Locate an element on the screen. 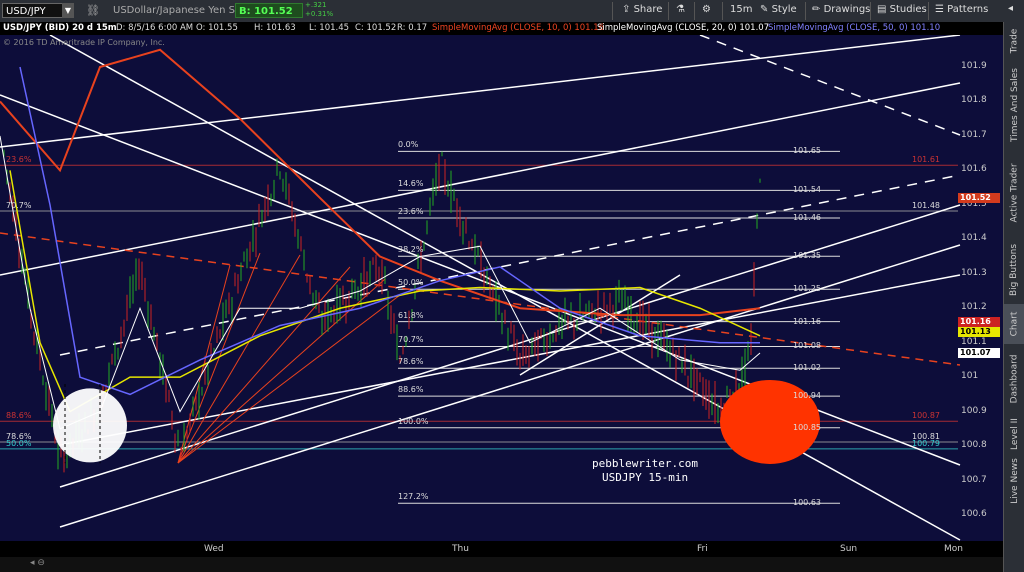 The image size is (1024, 572). chevron-down-icon: ▼ is located at coordinates (68, 10).